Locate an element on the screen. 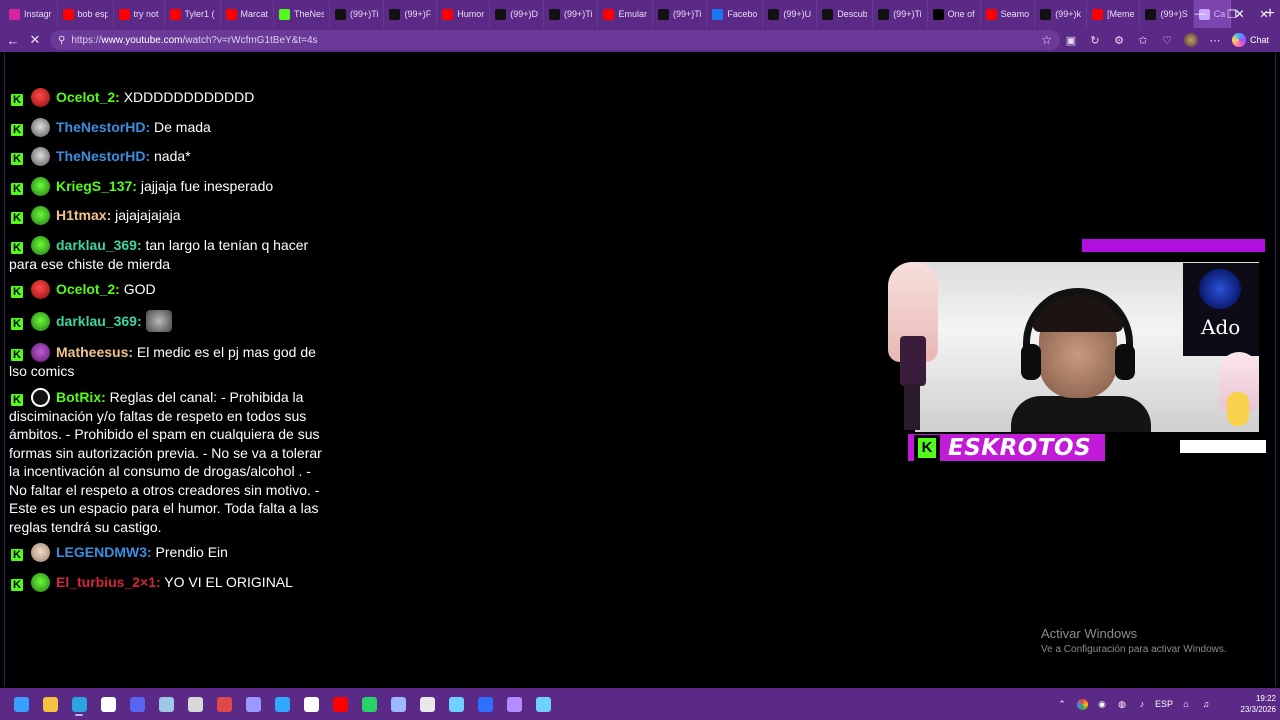  extensions-icon: ⚙ is located at coordinates (1119, 40).